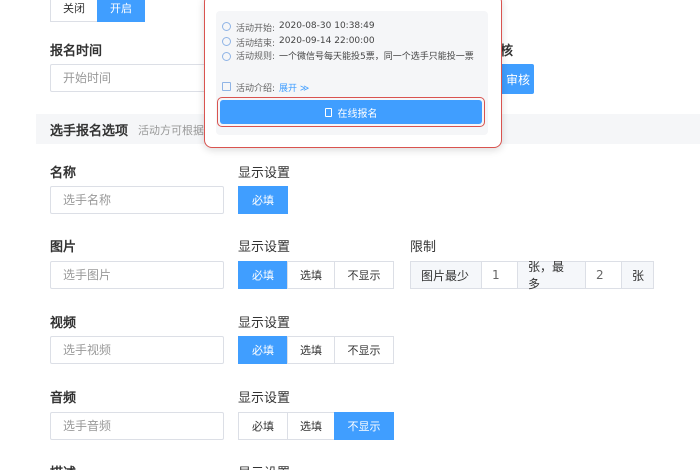 This screenshot has height=470, width=700. What do you see at coordinates (264, 466) in the screenshot?
I see `field-description-display-label: 显示设置` at bounding box center [264, 466].